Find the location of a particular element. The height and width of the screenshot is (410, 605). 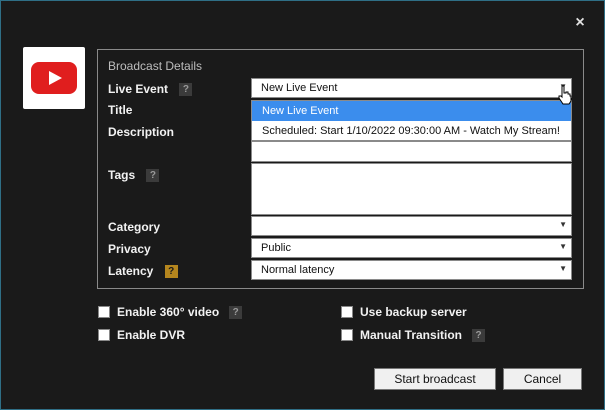

use-backup-checkbox: Use backup server is located at coordinates (404, 312).